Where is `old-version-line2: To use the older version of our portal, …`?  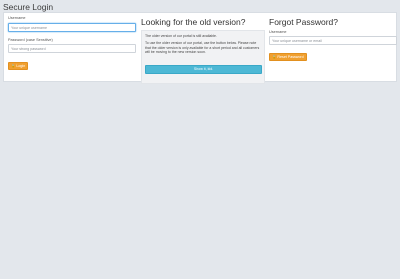 old-version-line2: To use the older version of our portal, … is located at coordinates (202, 48).